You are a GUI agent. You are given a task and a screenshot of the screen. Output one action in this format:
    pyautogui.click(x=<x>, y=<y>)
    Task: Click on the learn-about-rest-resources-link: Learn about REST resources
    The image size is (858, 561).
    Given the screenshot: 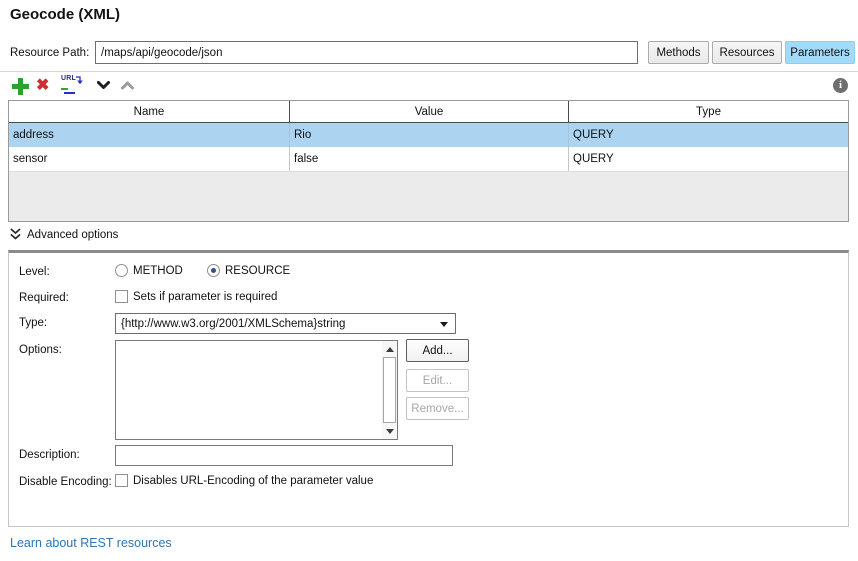 What is the action you would take?
    pyautogui.click(x=91, y=543)
    